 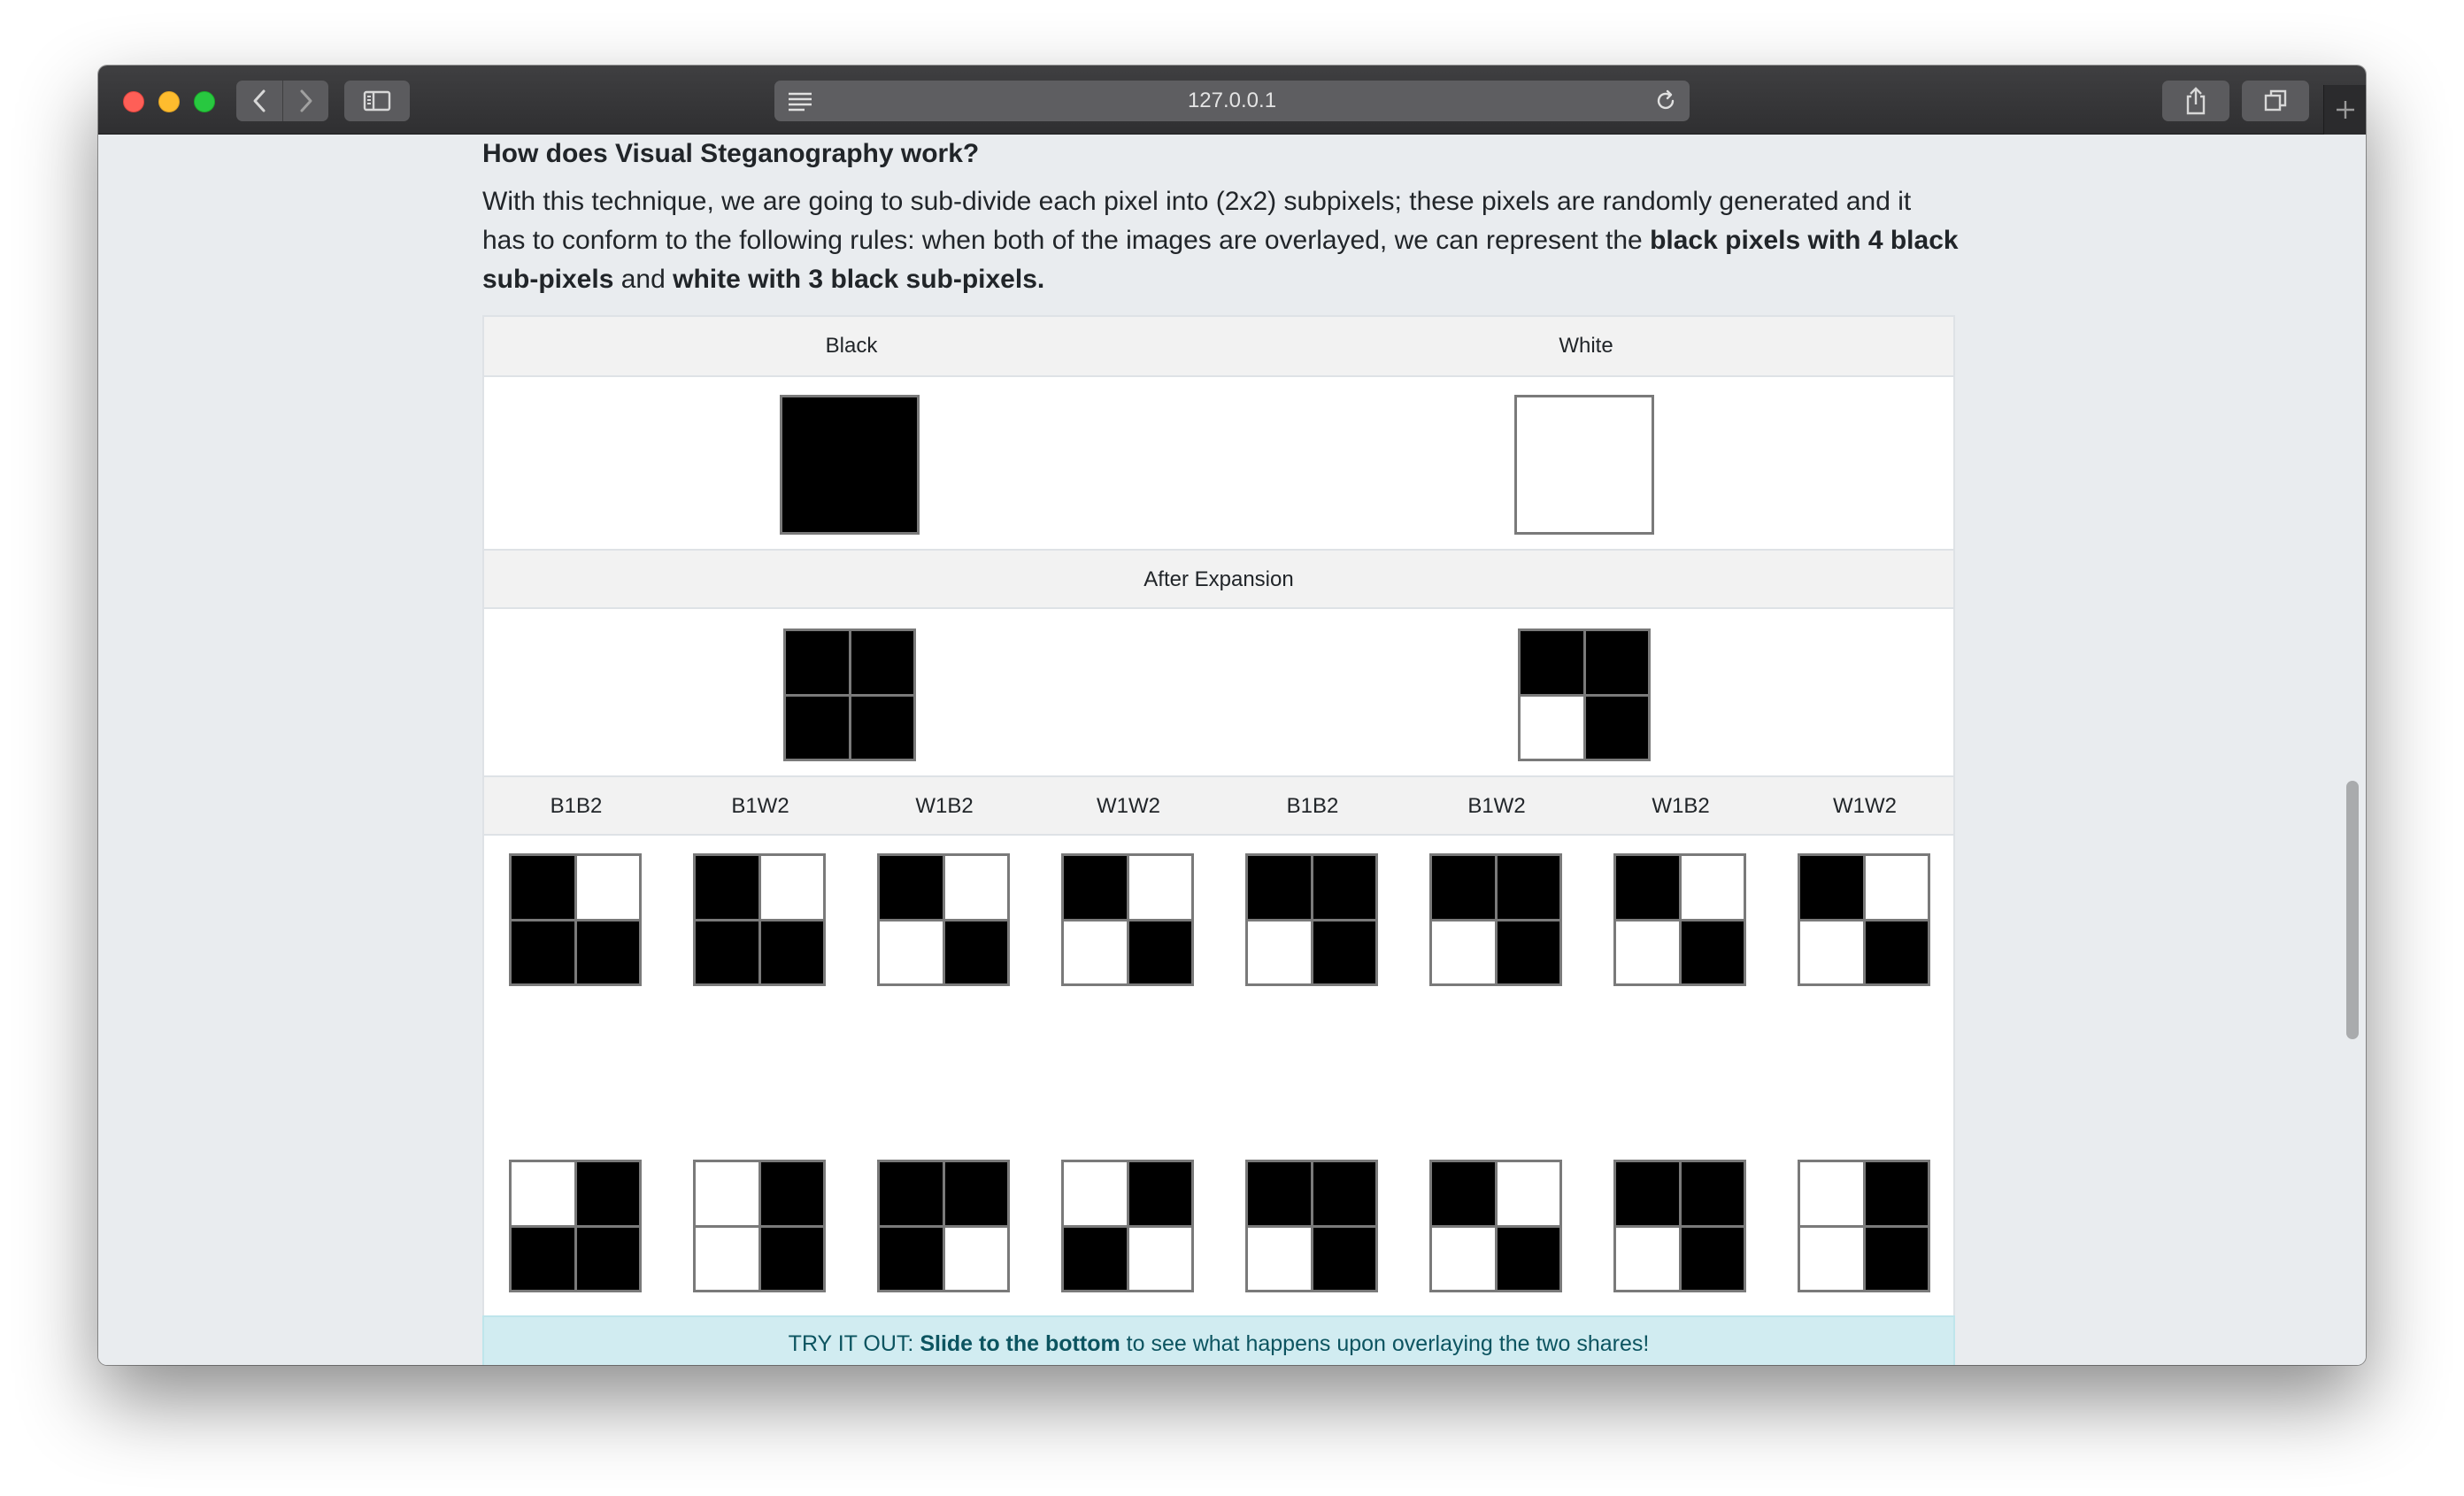 I want to click on white-pixel, so click(x=1584, y=465).